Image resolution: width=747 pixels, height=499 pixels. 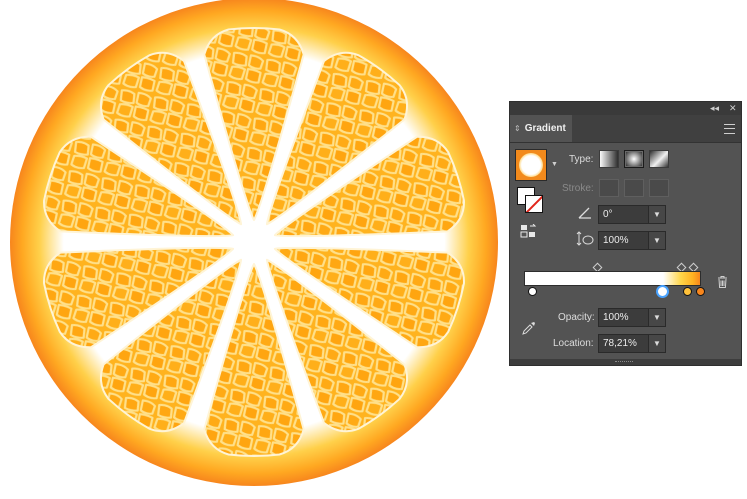 I want to click on opacity-value: 100%, so click(x=623, y=317).